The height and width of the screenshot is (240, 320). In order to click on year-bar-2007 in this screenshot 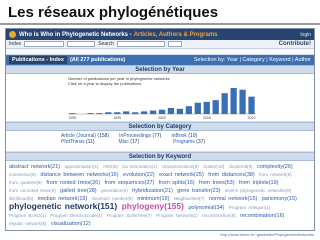, I will do `click(224, 103)`.